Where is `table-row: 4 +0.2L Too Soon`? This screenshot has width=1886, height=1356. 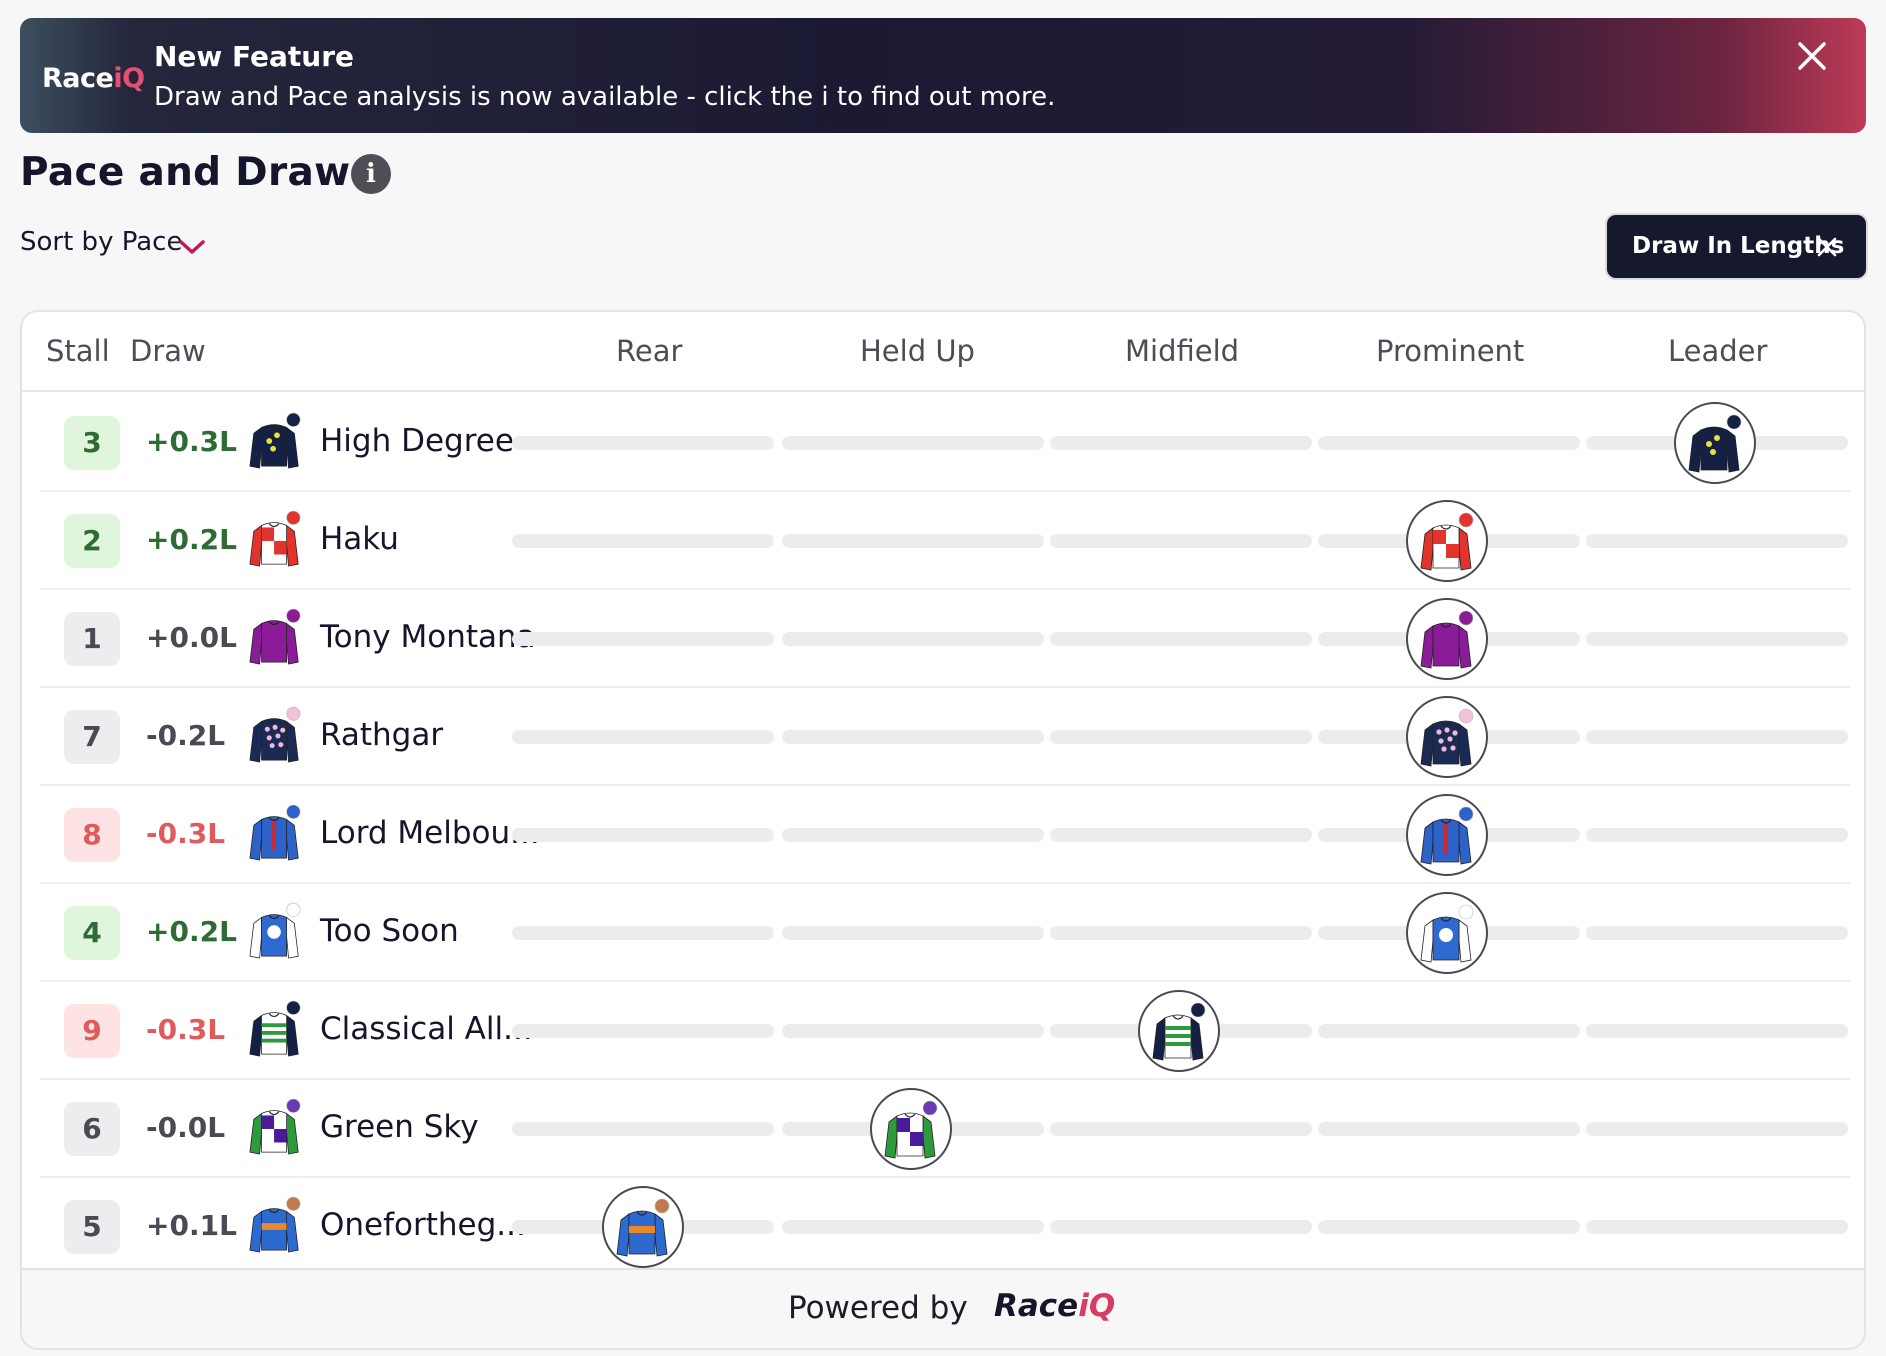 table-row: 4 +0.2L Too Soon is located at coordinates (945, 933).